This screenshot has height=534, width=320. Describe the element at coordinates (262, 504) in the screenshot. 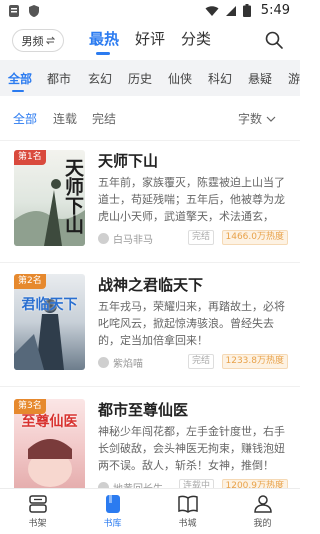

I see `profile-icon` at that location.